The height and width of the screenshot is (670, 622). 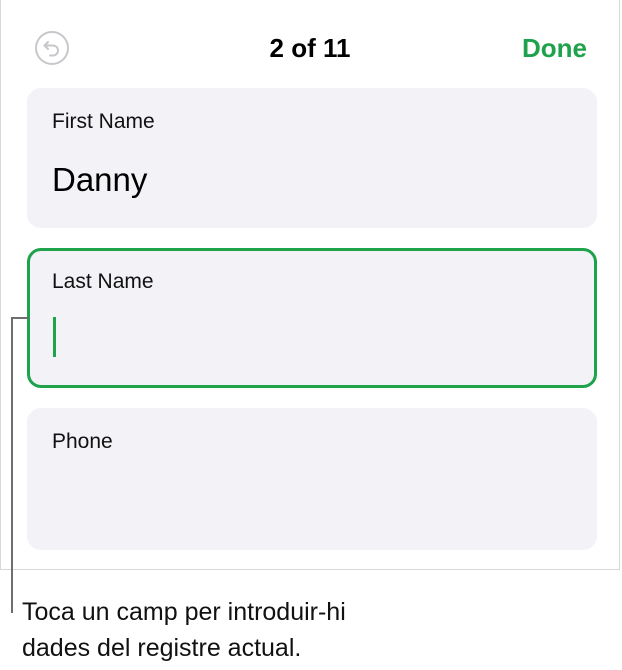 I want to click on text-cursor, so click(x=54, y=337).